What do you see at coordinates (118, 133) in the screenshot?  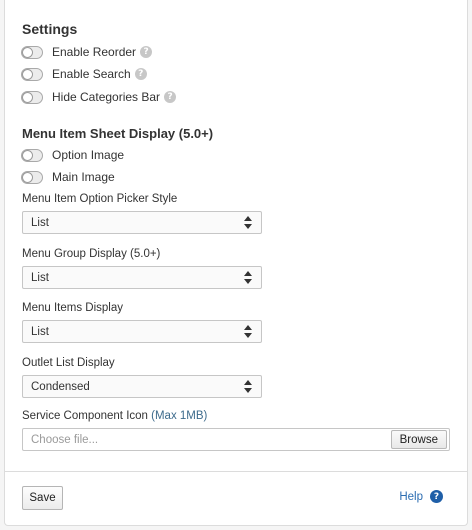 I see `menu-item-sheet-title: Menu Item Sheet Display (5.0+)` at bounding box center [118, 133].